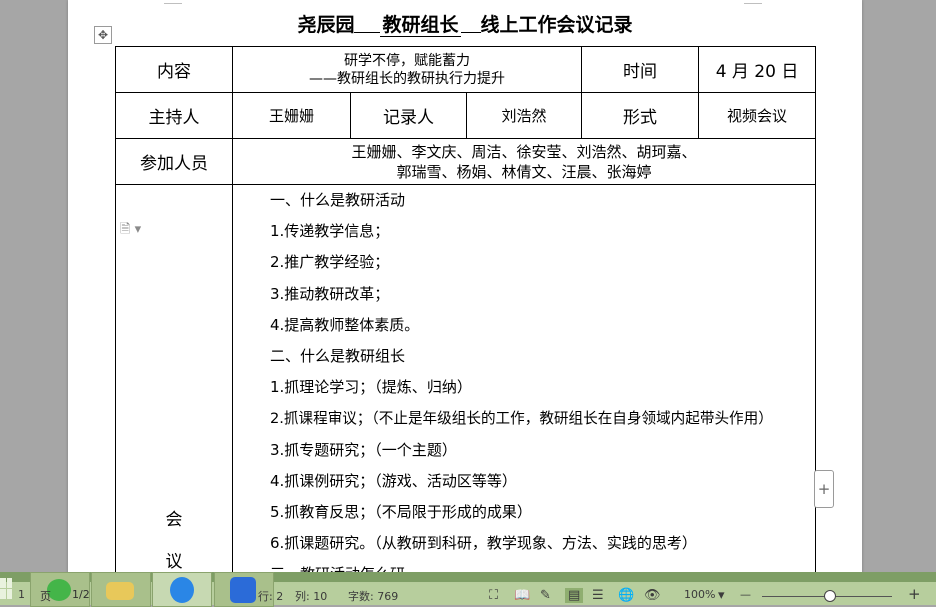  What do you see at coordinates (407, 78) in the screenshot?
I see `topic-line-2: ——教研组长的教研执行力提升` at bounding box center [407, 78].